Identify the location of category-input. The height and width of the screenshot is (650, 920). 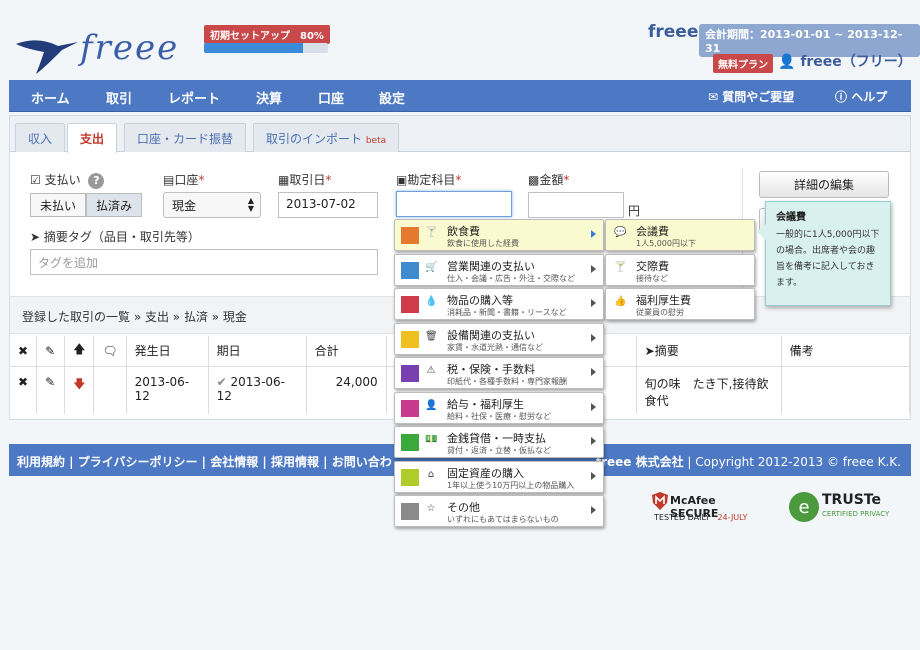
(454, 204).